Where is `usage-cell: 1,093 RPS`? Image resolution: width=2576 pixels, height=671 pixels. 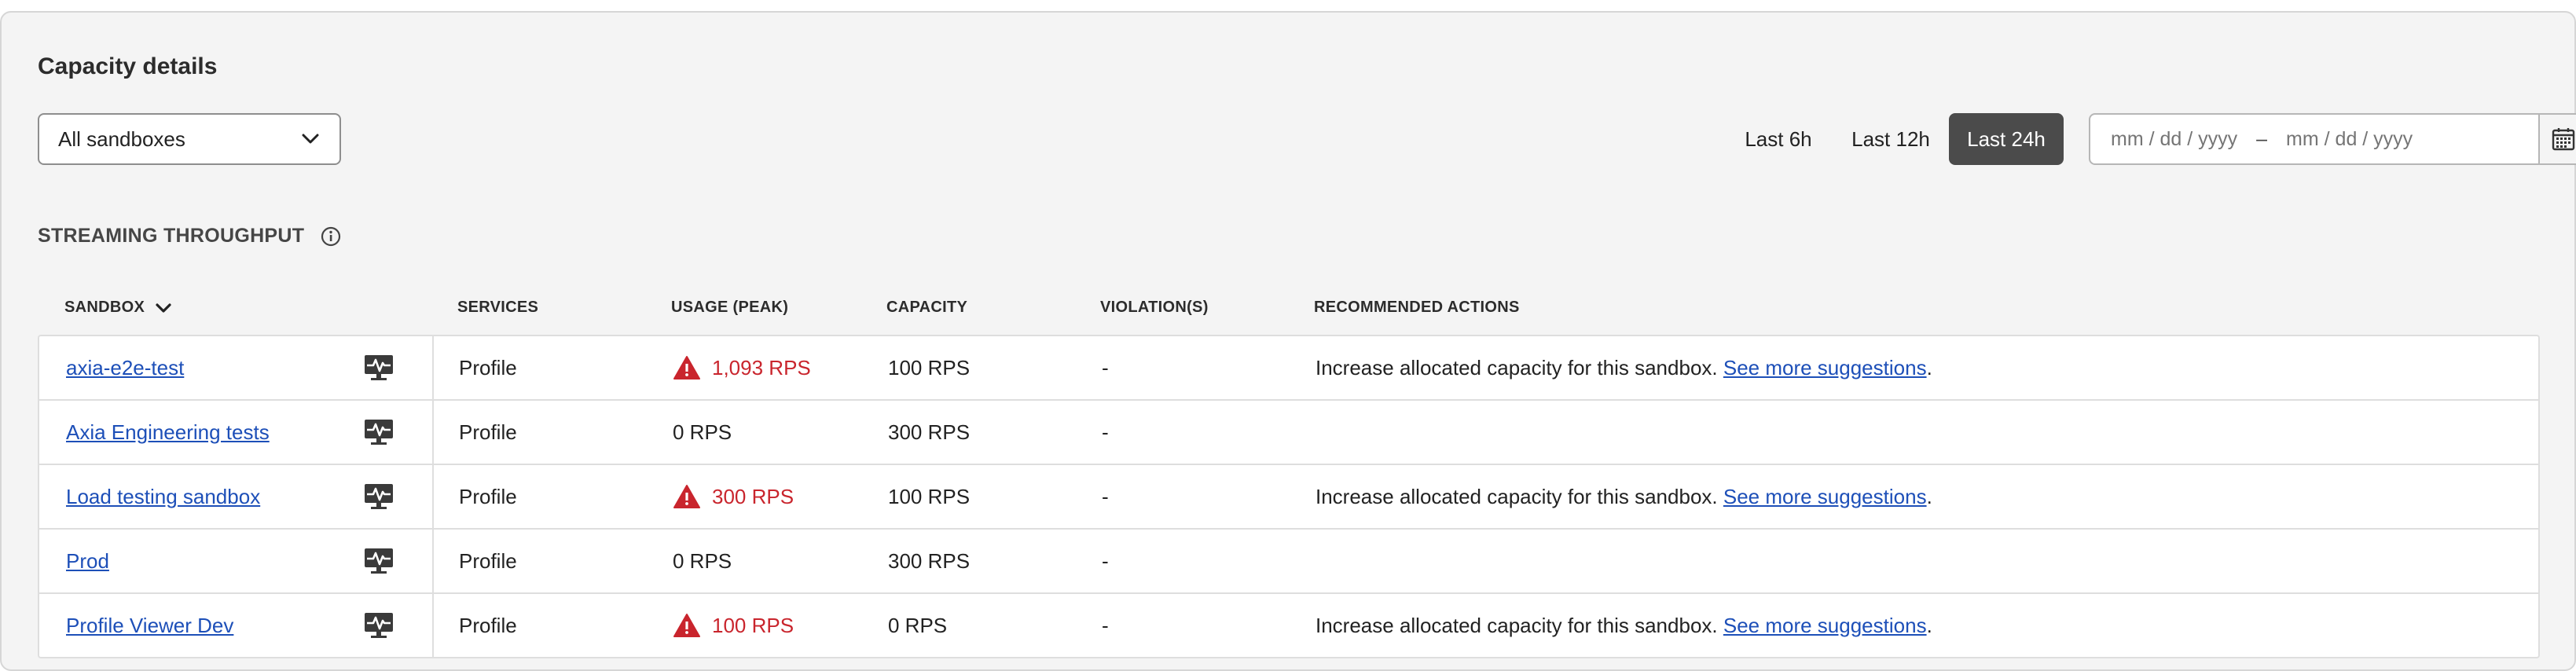
usage-cell: 1,093 RPS is located at coordinates (742, 367).